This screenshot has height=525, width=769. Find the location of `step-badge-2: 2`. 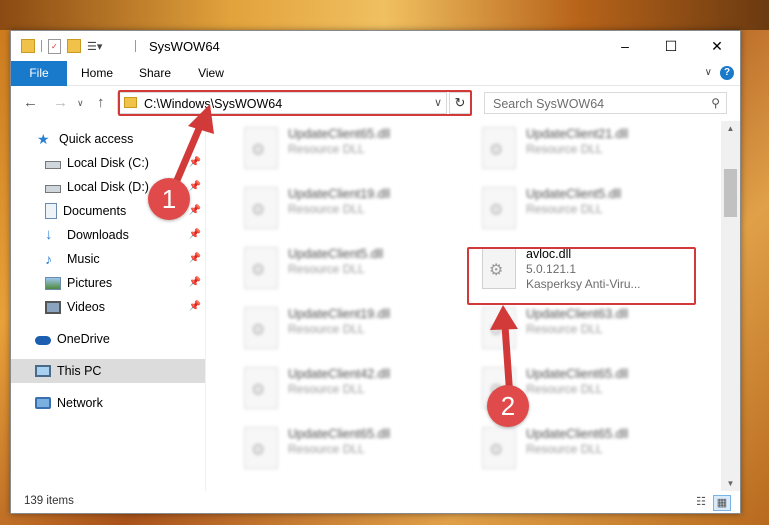

step-badge-2: 2 is located at coordinates (508, 406).